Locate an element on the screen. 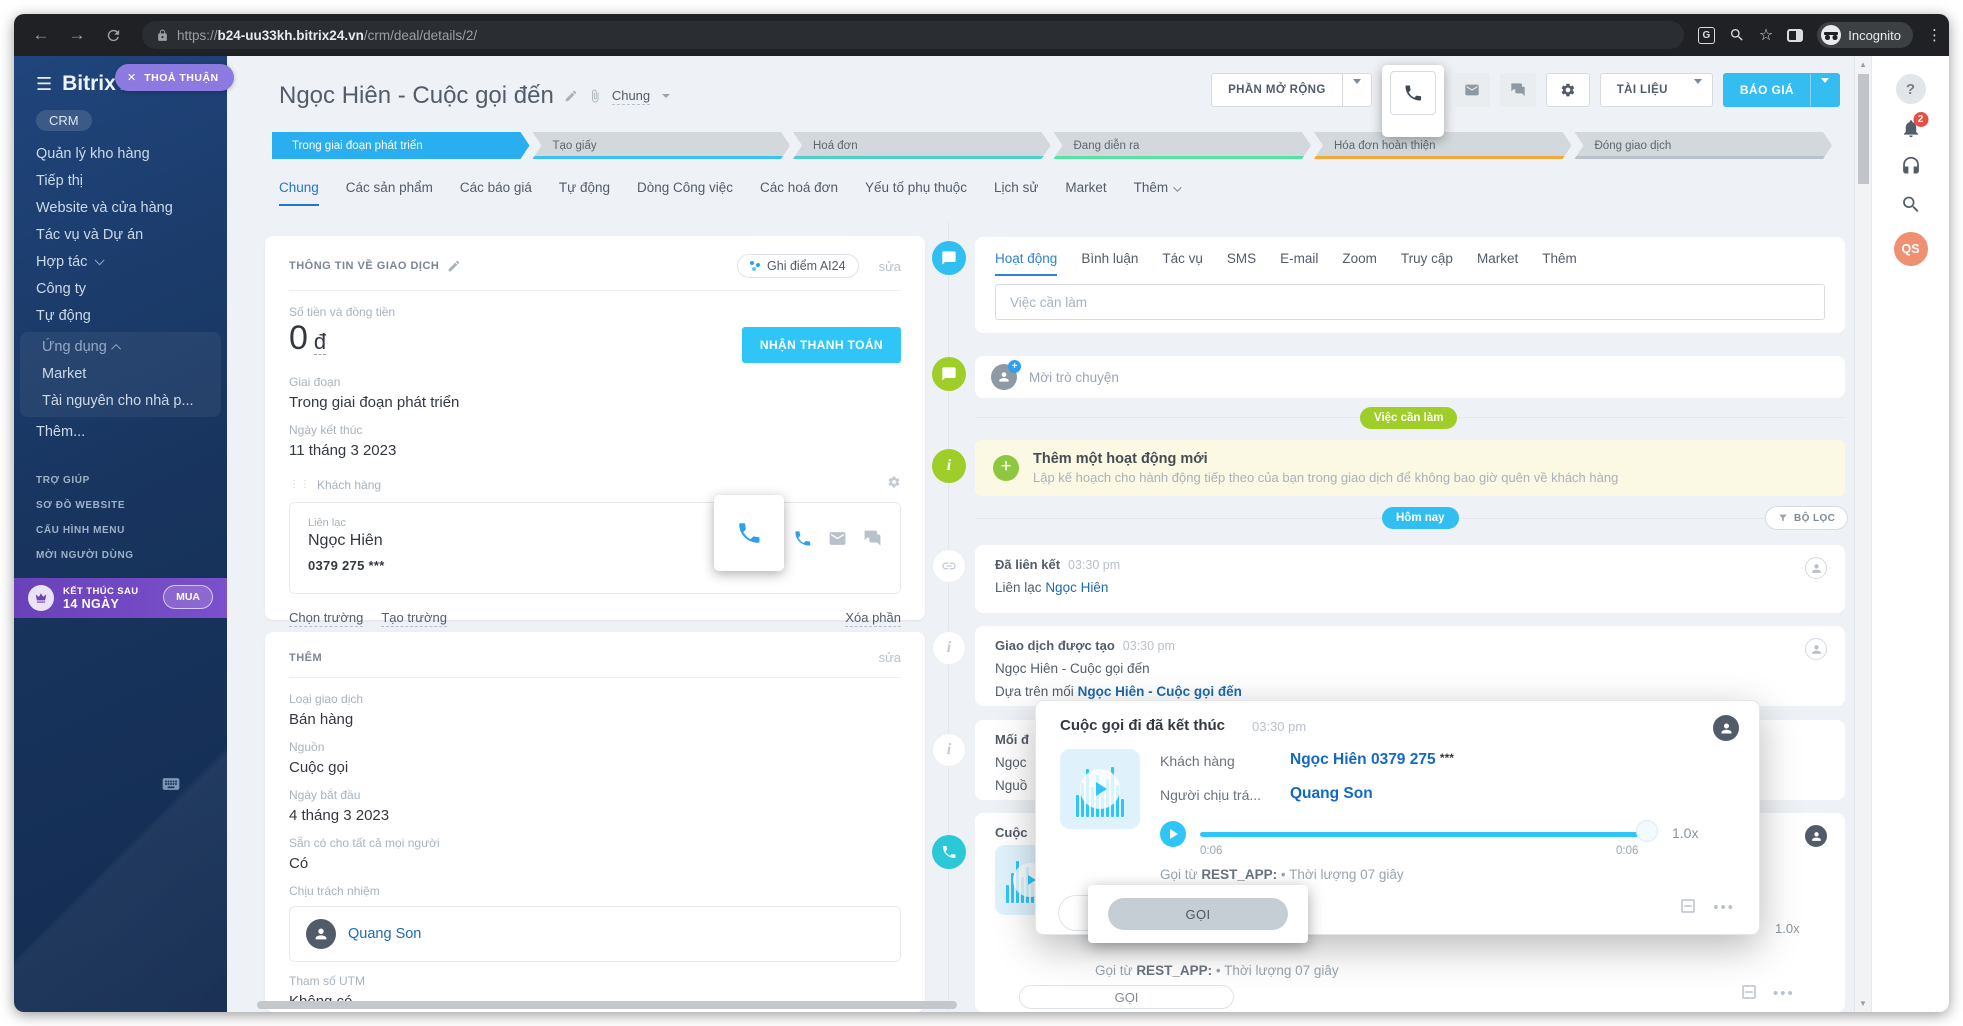 The image size is (1963, 1026). todo-input is located at coordinates (1410, 302).